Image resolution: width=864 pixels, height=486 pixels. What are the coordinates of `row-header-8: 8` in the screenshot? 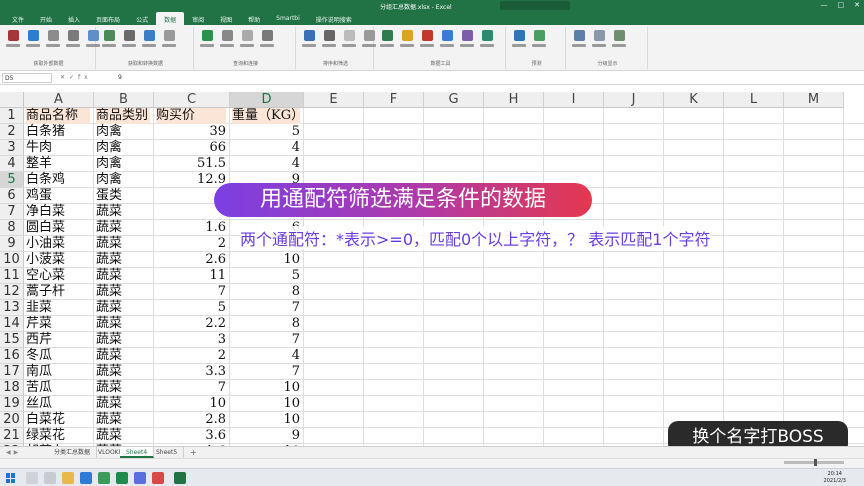 It's located at (12, 228).